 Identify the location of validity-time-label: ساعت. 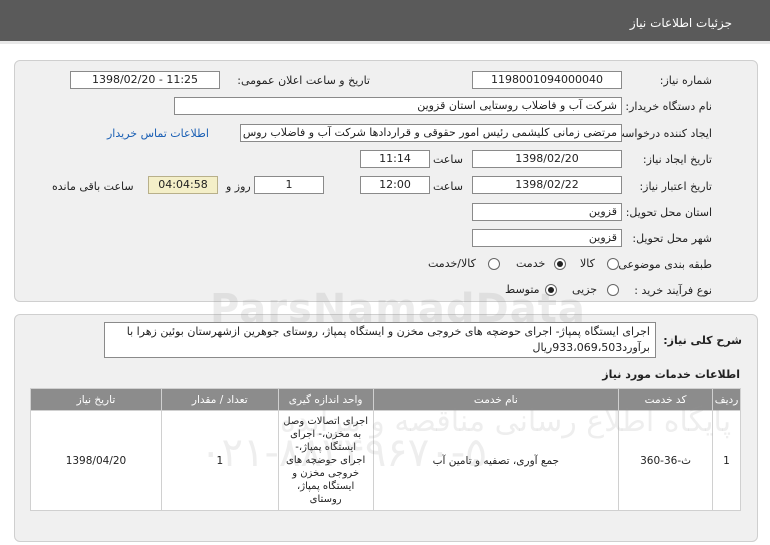
(448, 186).